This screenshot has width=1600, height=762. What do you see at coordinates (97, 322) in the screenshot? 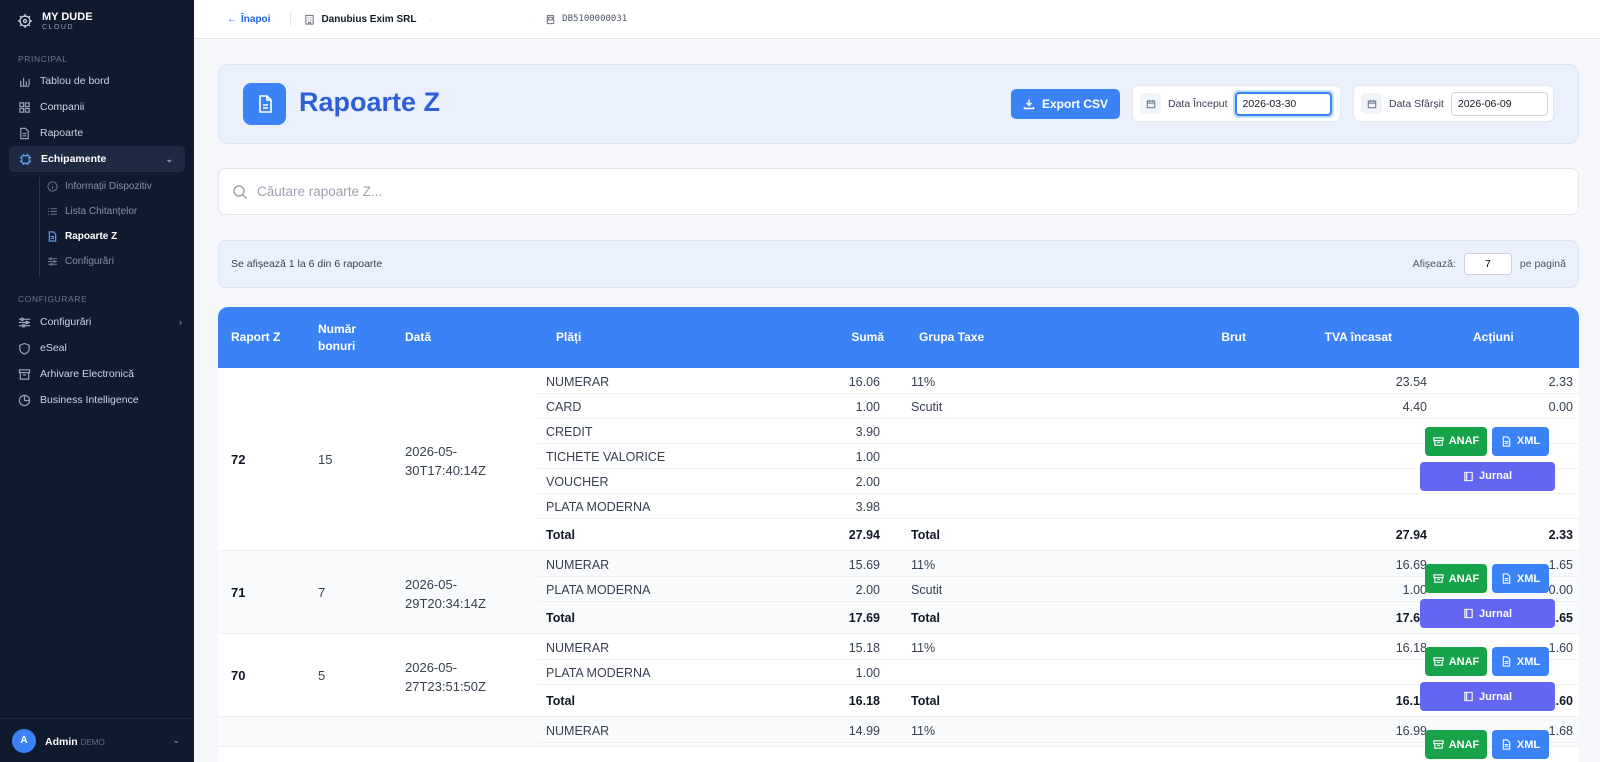
I see `sidebar-item-configurations: Configurări ›` at bounding box center [97, 322].